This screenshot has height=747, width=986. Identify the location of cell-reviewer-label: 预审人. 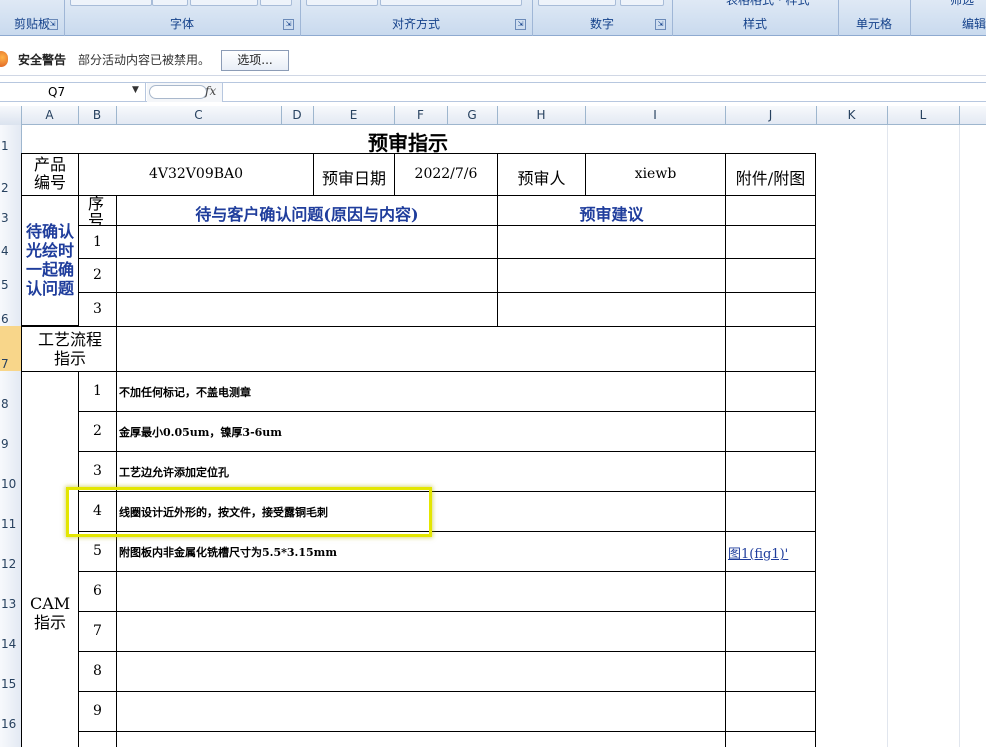
(541, 174).